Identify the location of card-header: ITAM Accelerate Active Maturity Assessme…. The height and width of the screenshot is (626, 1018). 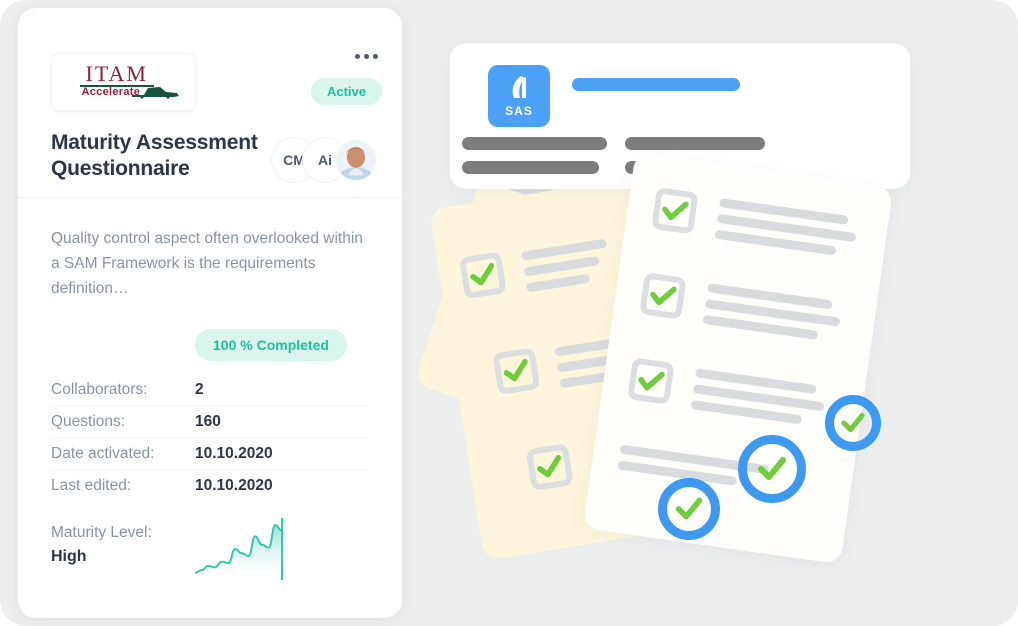
(210, 103).